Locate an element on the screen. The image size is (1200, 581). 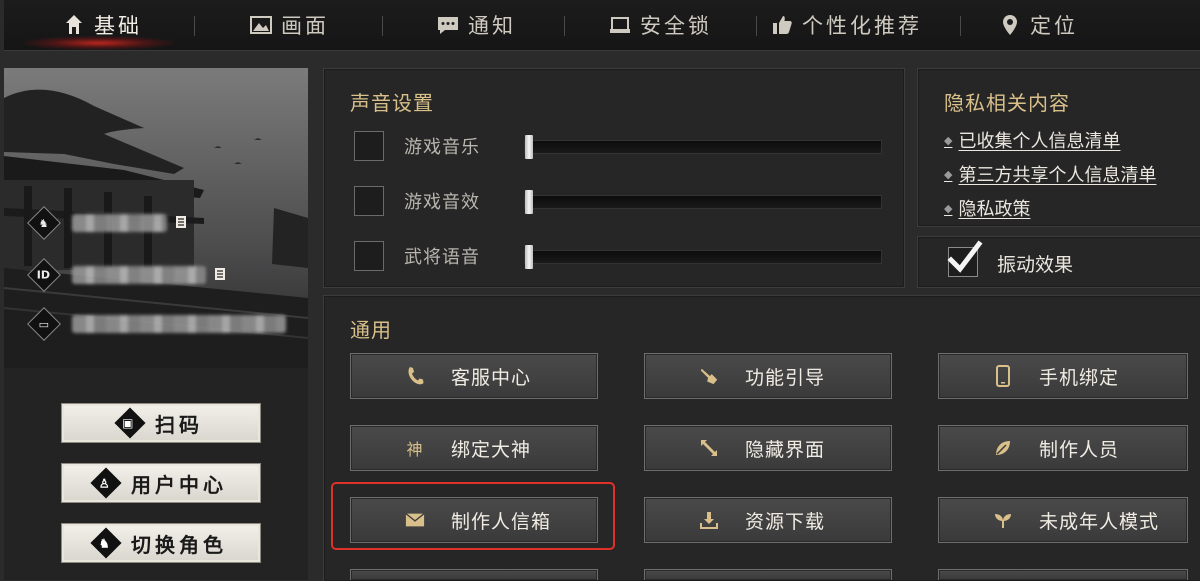
privacy-panel: 隐私相关内容 ◆ 已收集个人信息清单 ◆ 第三方共享个人信息清单 ◆ 隐私政策 is located at coordinates (1058, 147).